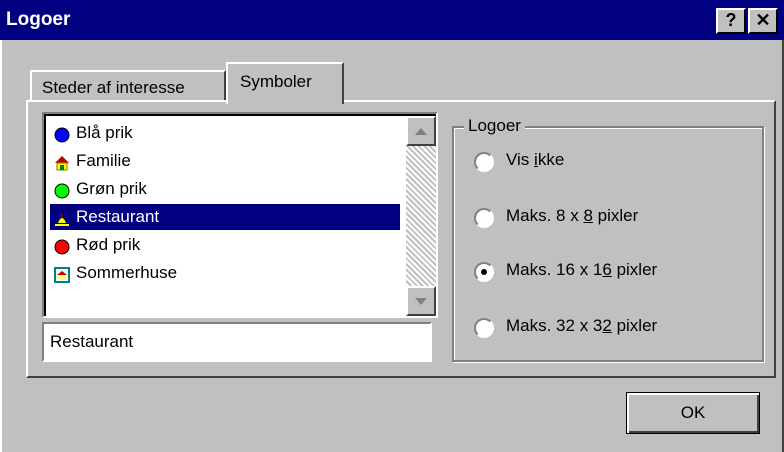 This screenshot has width=784, height=452. I want to click on help-button: ?, so click(731, 21).